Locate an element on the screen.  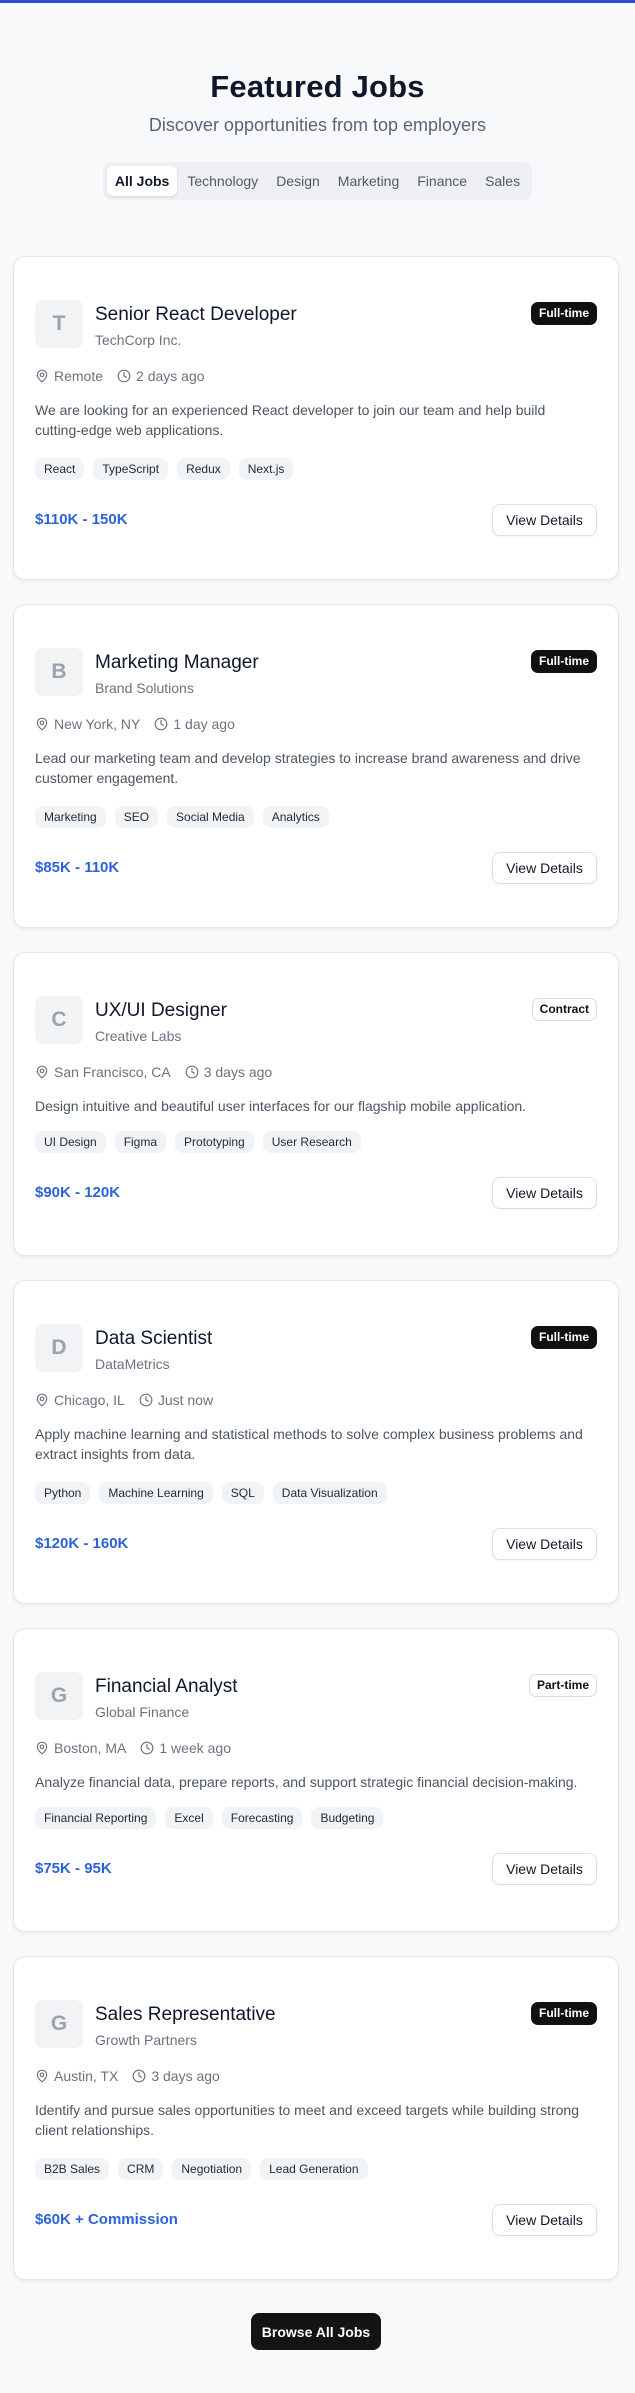
skill-tag: Social Media is located at coordinates (210, 817).